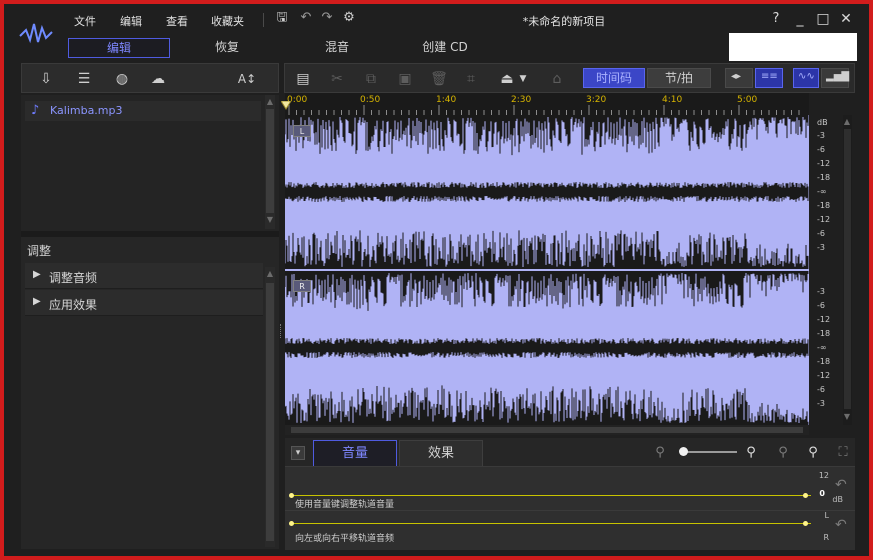 The width and height of the screenshot is (873, 560). I want to click on menu-favorites: 收藏夹, so click(227, 21).